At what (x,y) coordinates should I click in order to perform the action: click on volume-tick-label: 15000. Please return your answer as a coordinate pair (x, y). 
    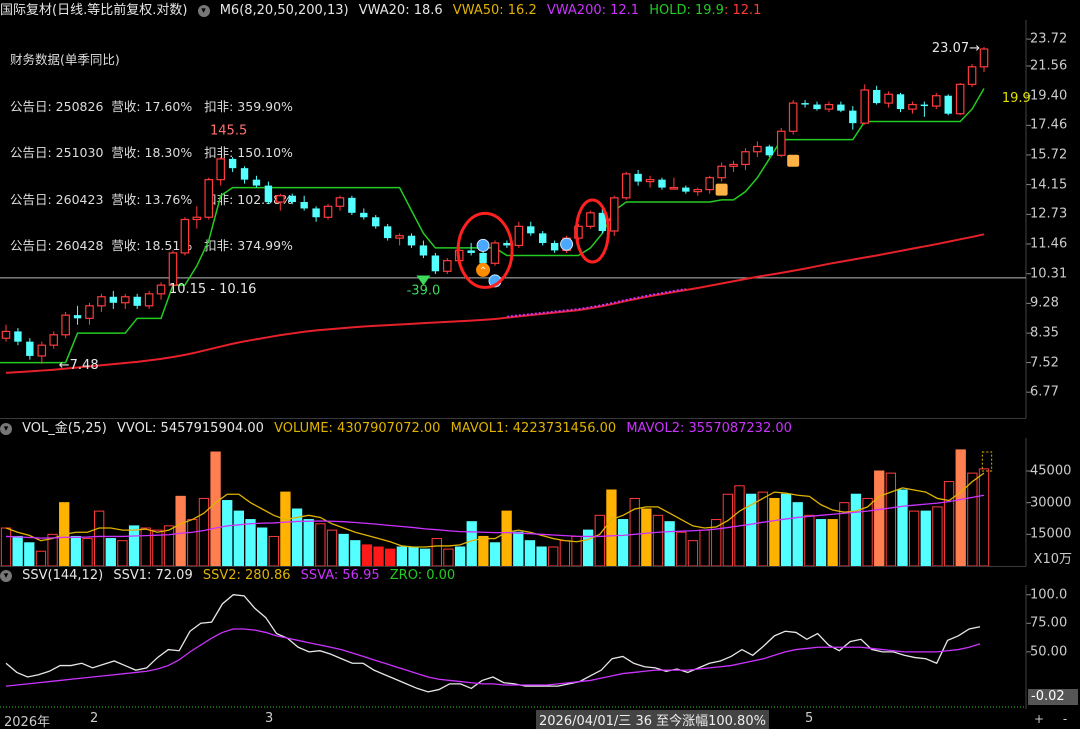
    Looking at the image, I should click on (1051, 534).